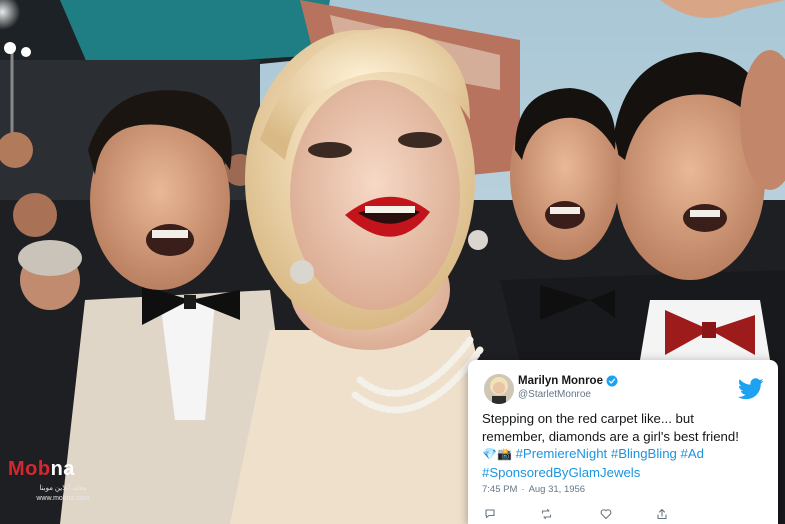  Describe the element at coordinates (584, 515) in the screenshot. I see `tweet-actions` at that location.